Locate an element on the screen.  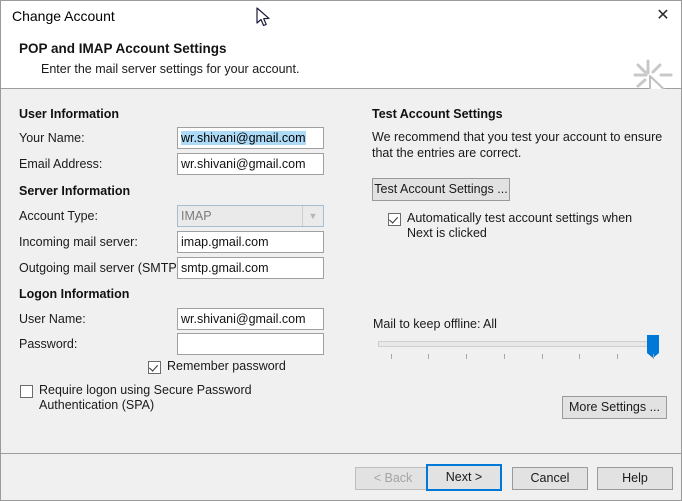
outgoing-mail-server-input: smtp.gmail.com is located at coordinates (250, 268).